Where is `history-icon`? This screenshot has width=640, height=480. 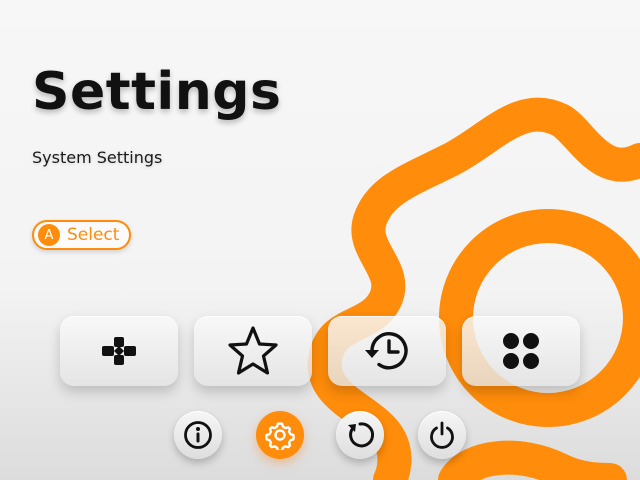
history-icon is located at coordinates (387, 351).